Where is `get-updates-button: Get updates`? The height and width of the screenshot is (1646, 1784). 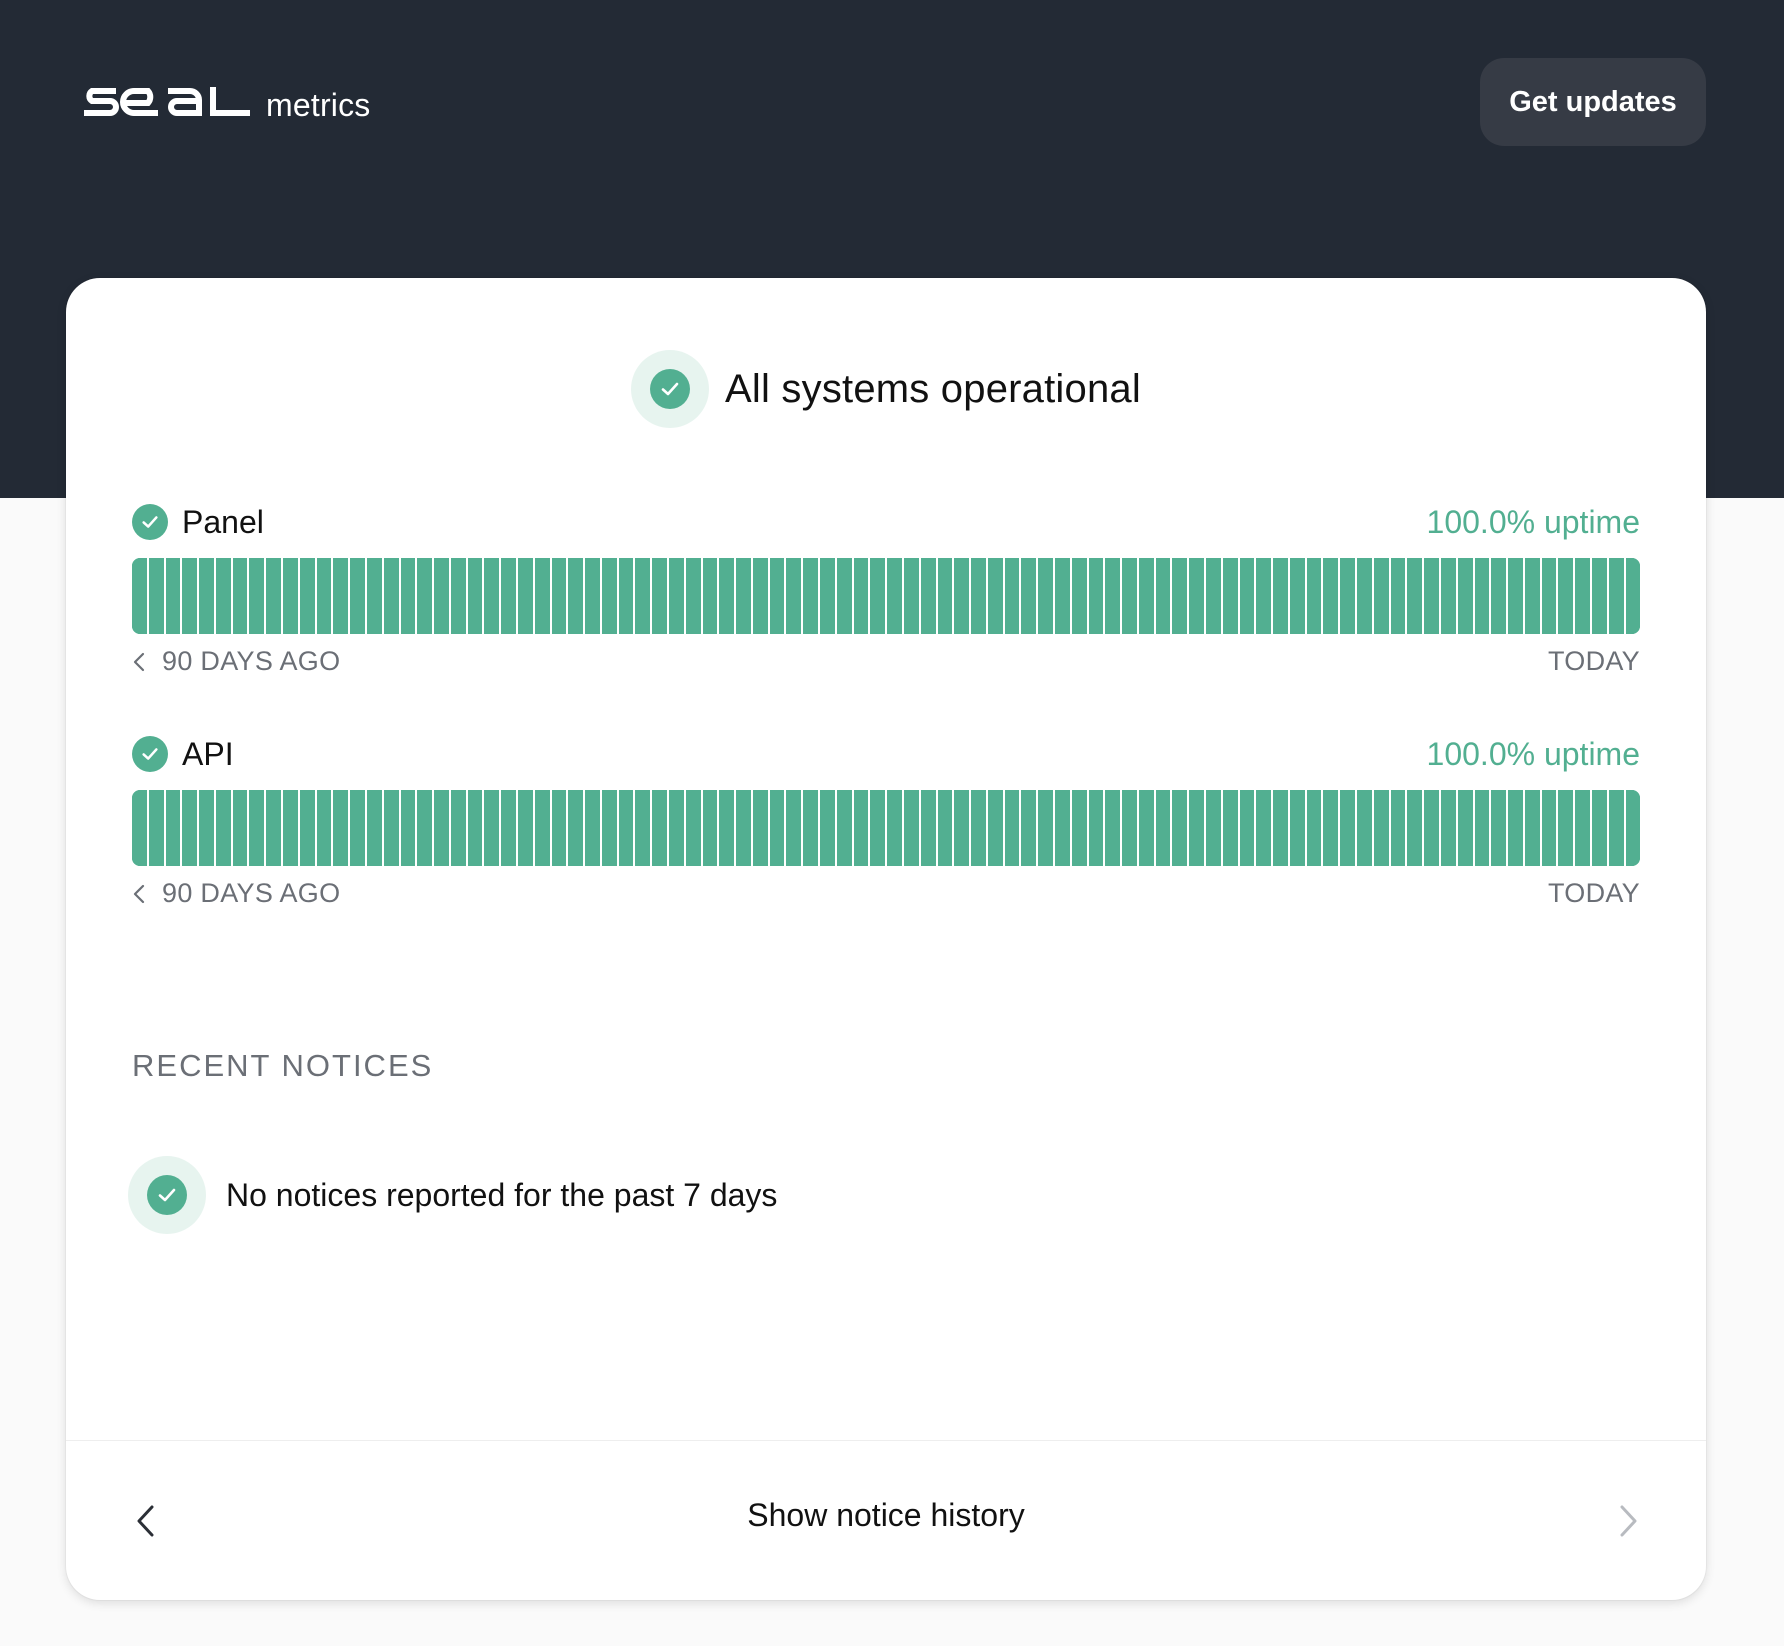 get-updates-button: Get updates is located at coordinates (1593, 102).